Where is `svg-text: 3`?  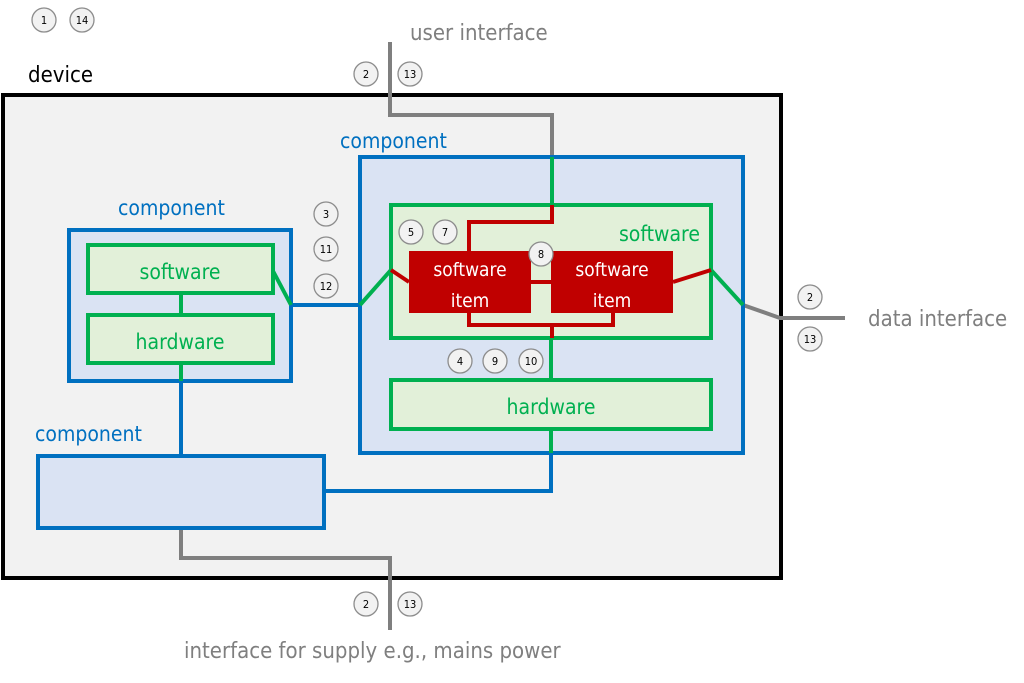 svg-text: 3 is located at coordinates (326, 214).